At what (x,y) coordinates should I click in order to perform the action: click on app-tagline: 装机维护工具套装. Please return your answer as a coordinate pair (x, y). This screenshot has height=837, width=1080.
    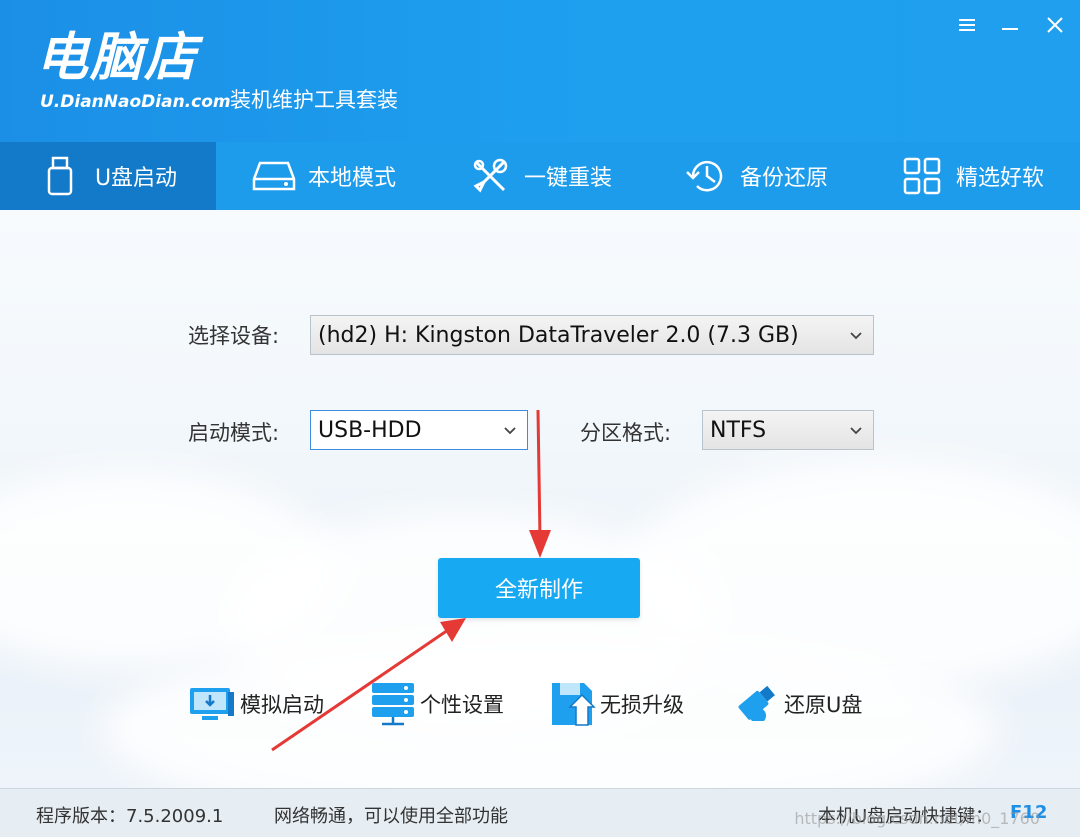
    Looking at the image, I should click on (314, 100).